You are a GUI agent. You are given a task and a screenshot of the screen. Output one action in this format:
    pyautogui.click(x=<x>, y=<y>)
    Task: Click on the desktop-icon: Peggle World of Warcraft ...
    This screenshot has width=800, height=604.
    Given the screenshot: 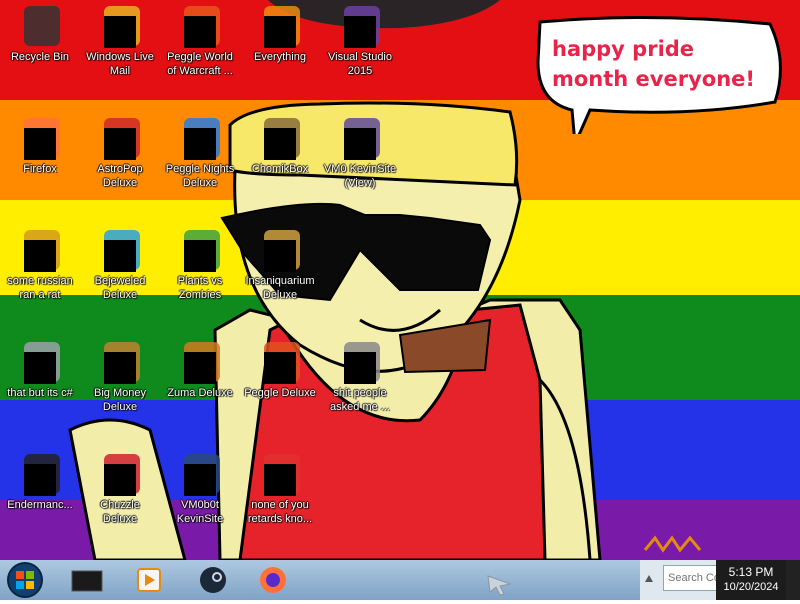 What is the action you would take?
    pyautogui.click(x=200, y=42)
    